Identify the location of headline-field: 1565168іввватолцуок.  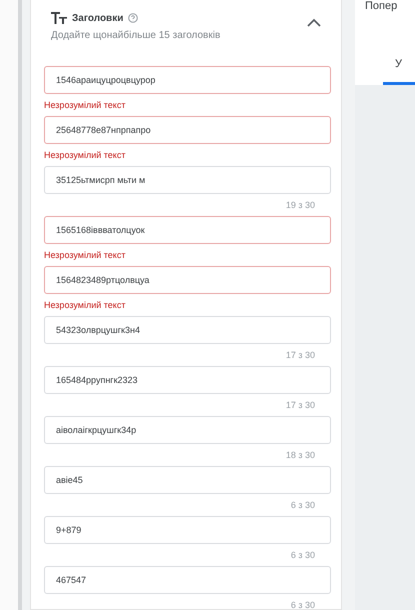
(187, 230).